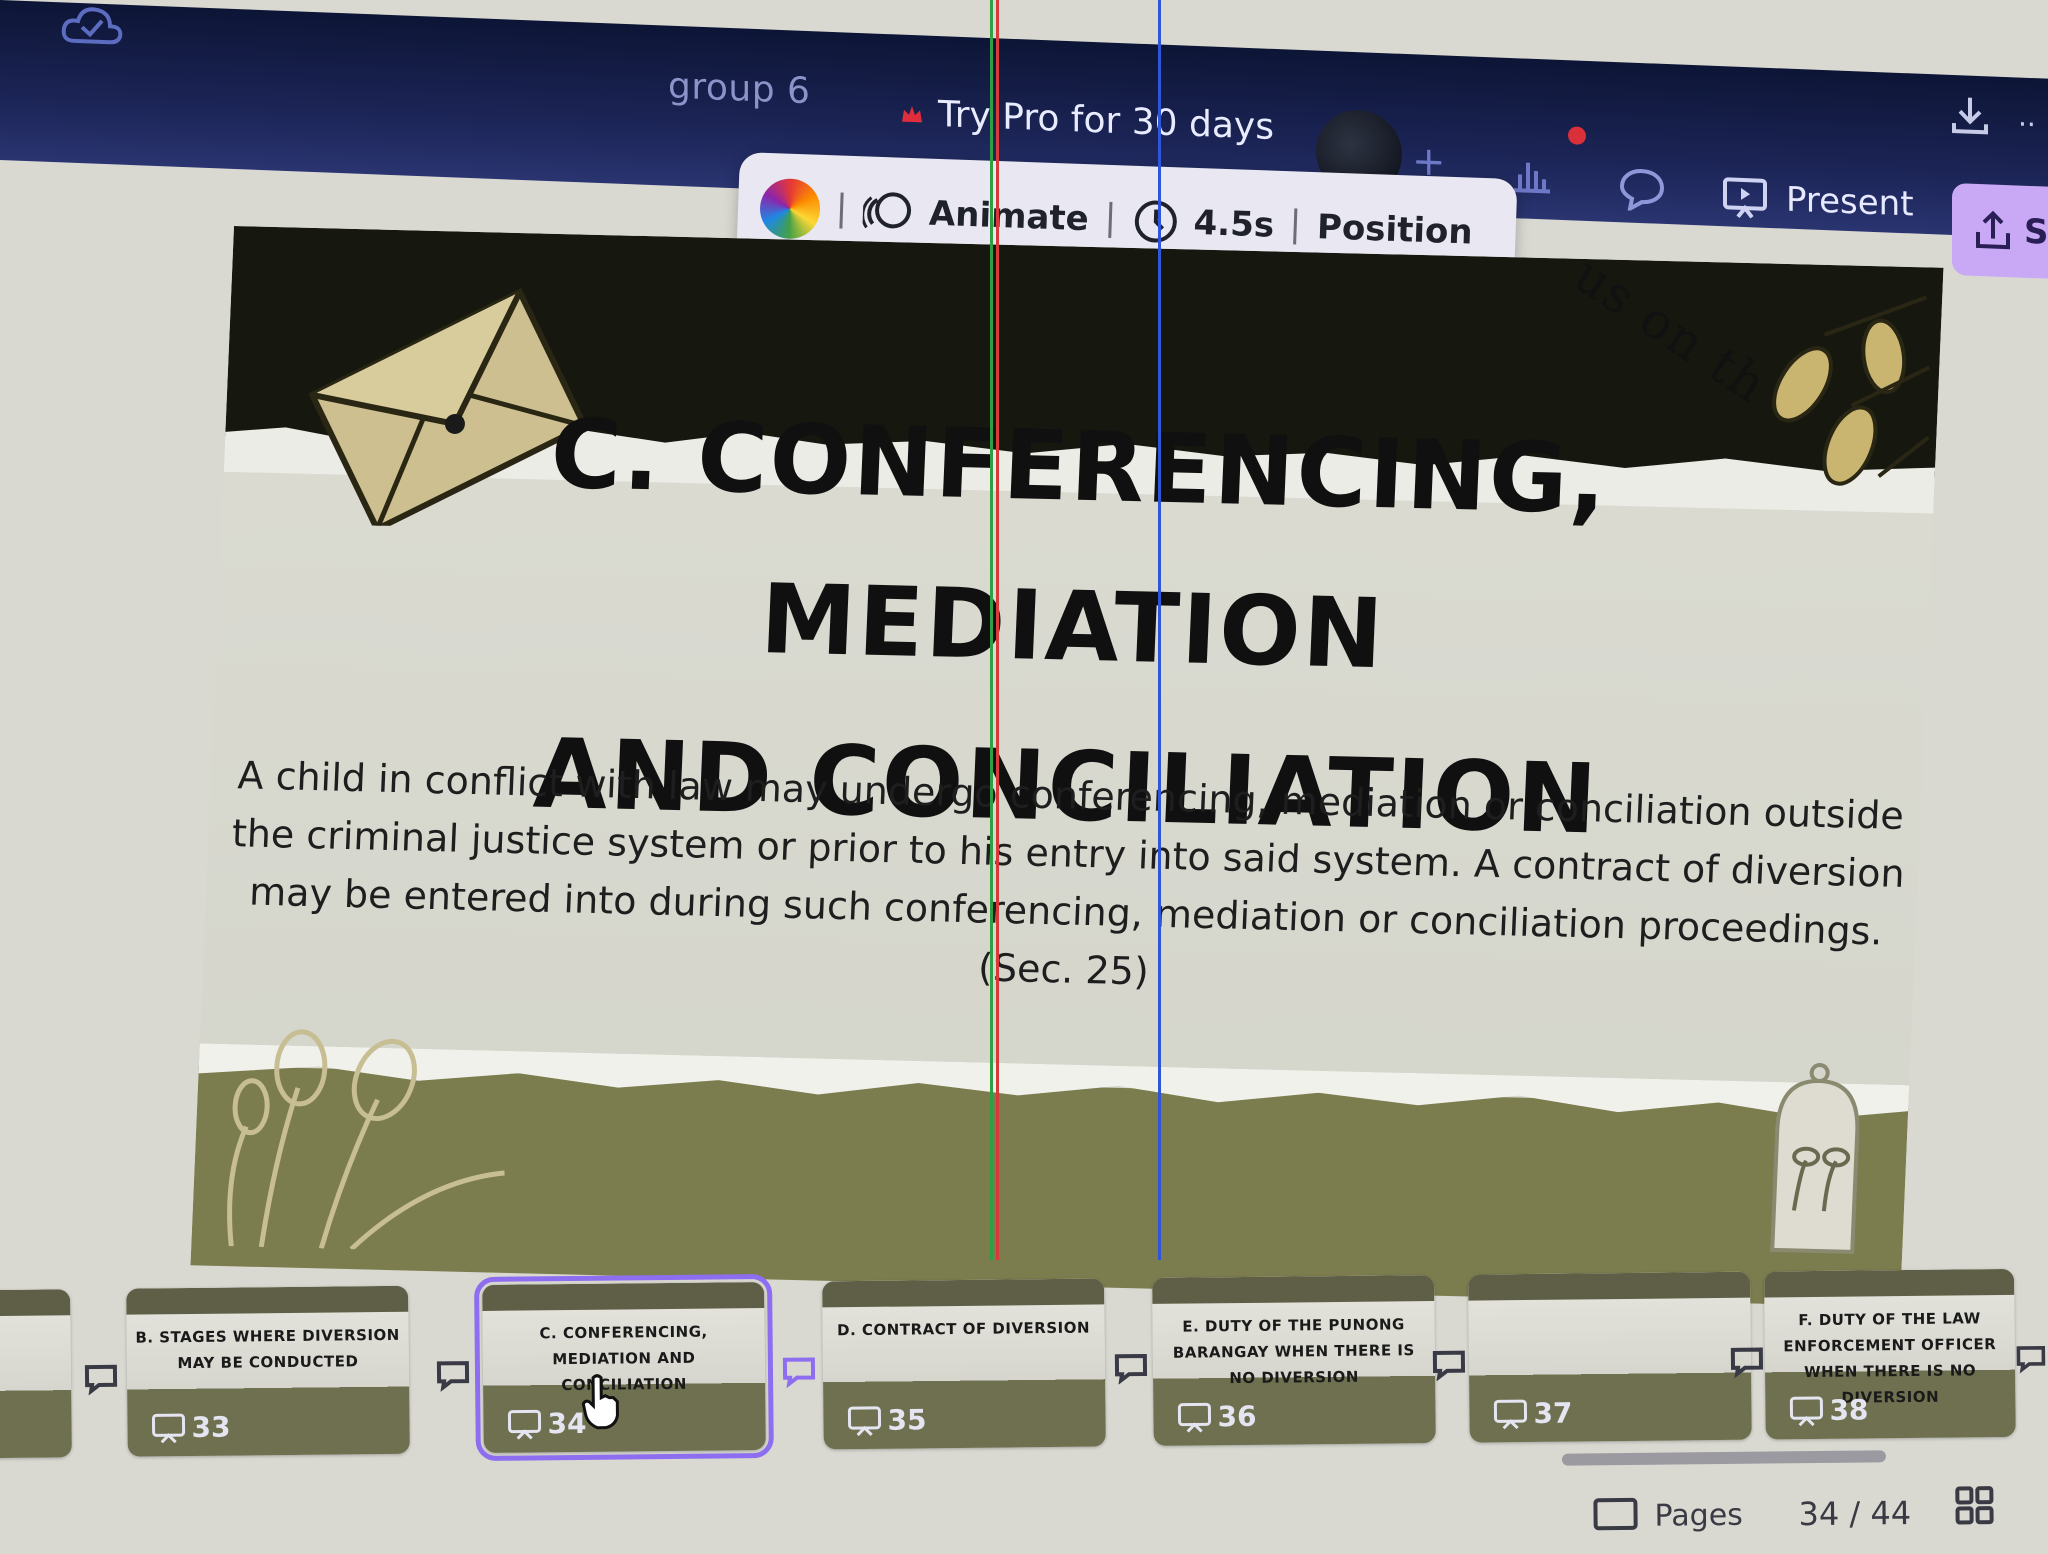  What do you see at coordinates (1970, 115) in the screenshot?
I see `download-icon` at bounding box center [1970, 115].